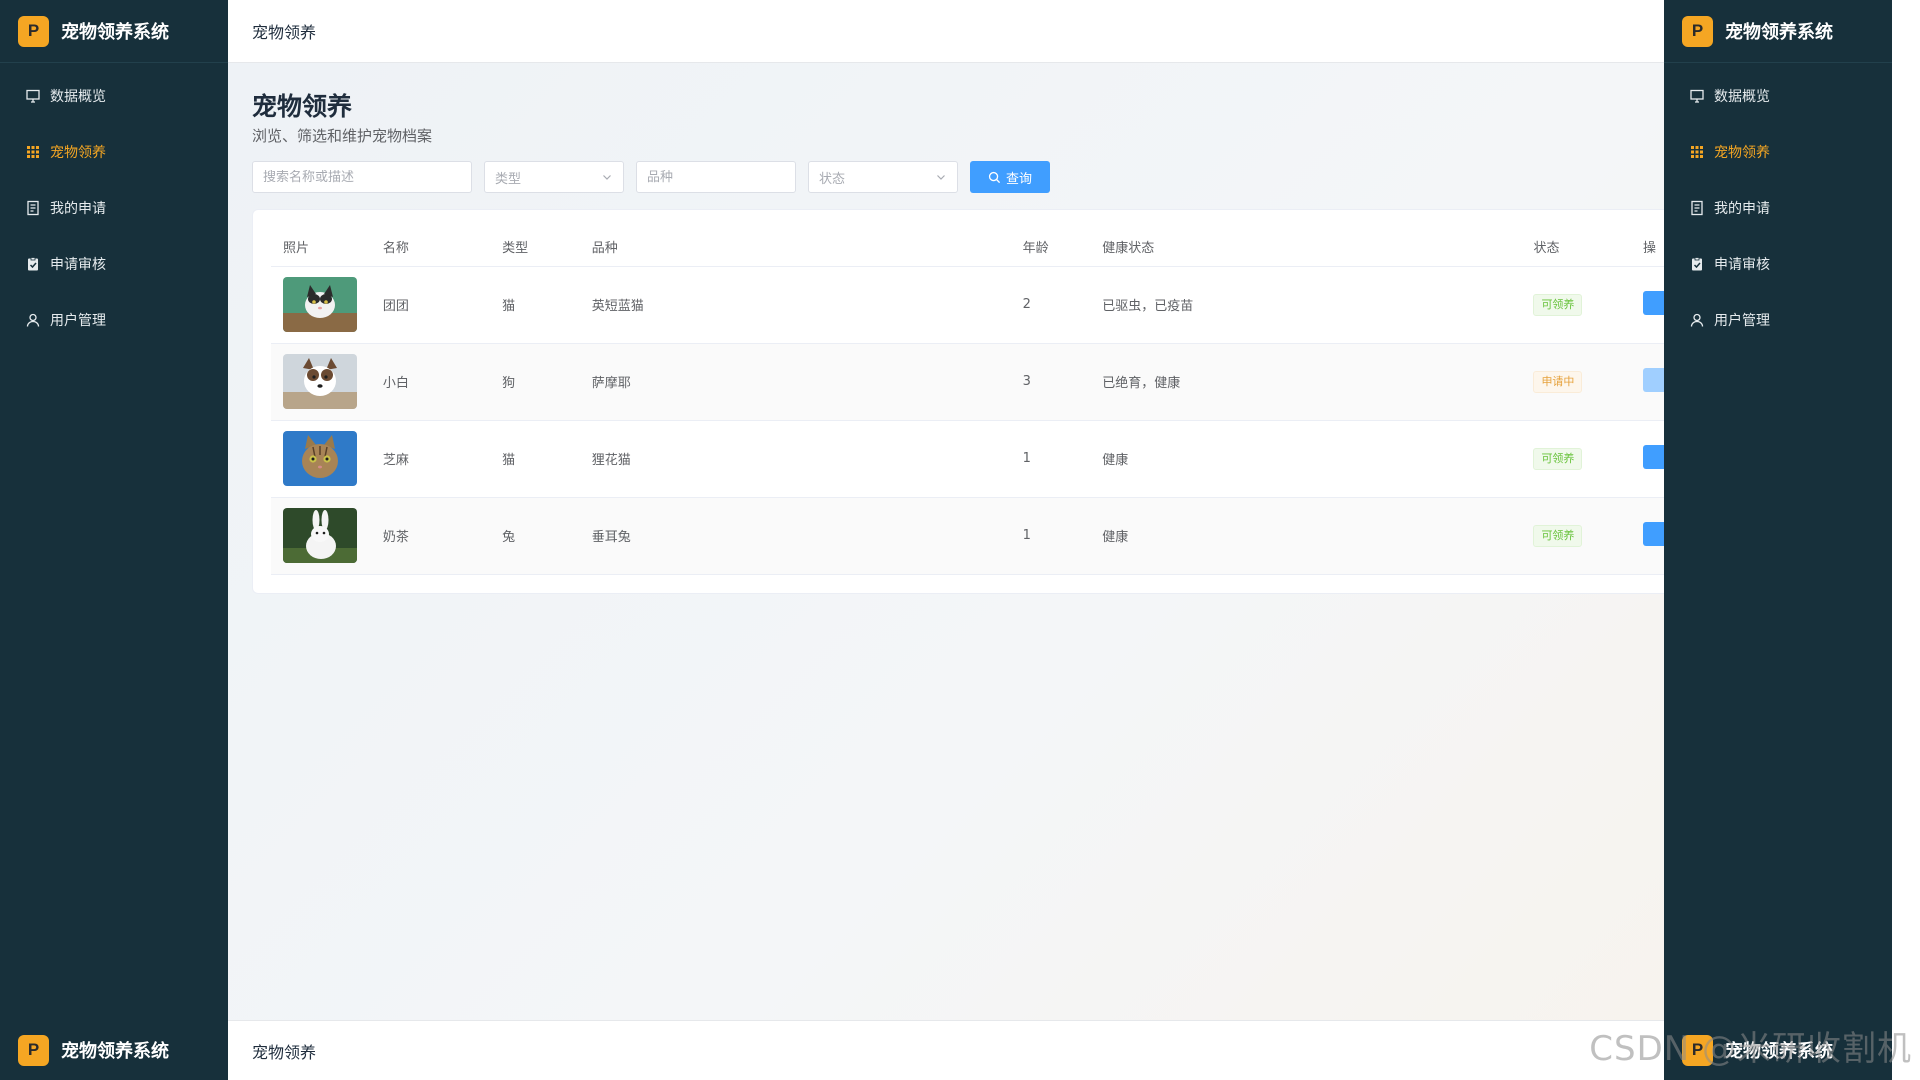 The image size is (1920, 1080). I want to click on duplicate-brand: P 宠物领养系统, so click(1792, 31).